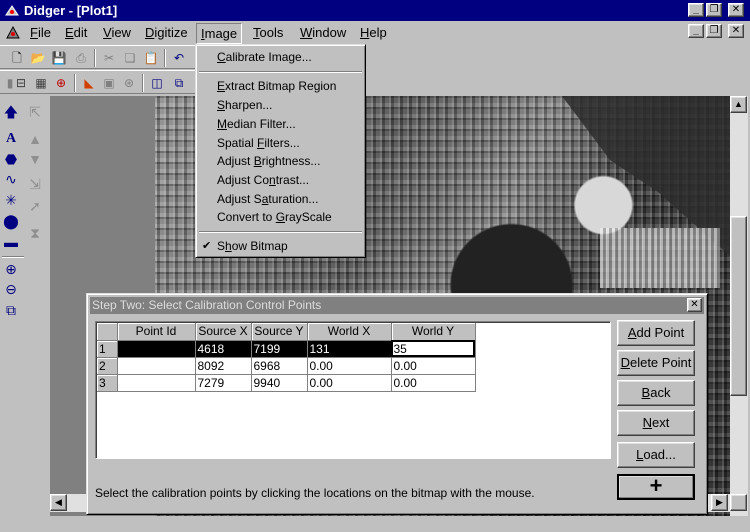  Describe the element at coordinates (11, 289) in the screenshot. I see `zoom-out-icon: ⊖` at that location.